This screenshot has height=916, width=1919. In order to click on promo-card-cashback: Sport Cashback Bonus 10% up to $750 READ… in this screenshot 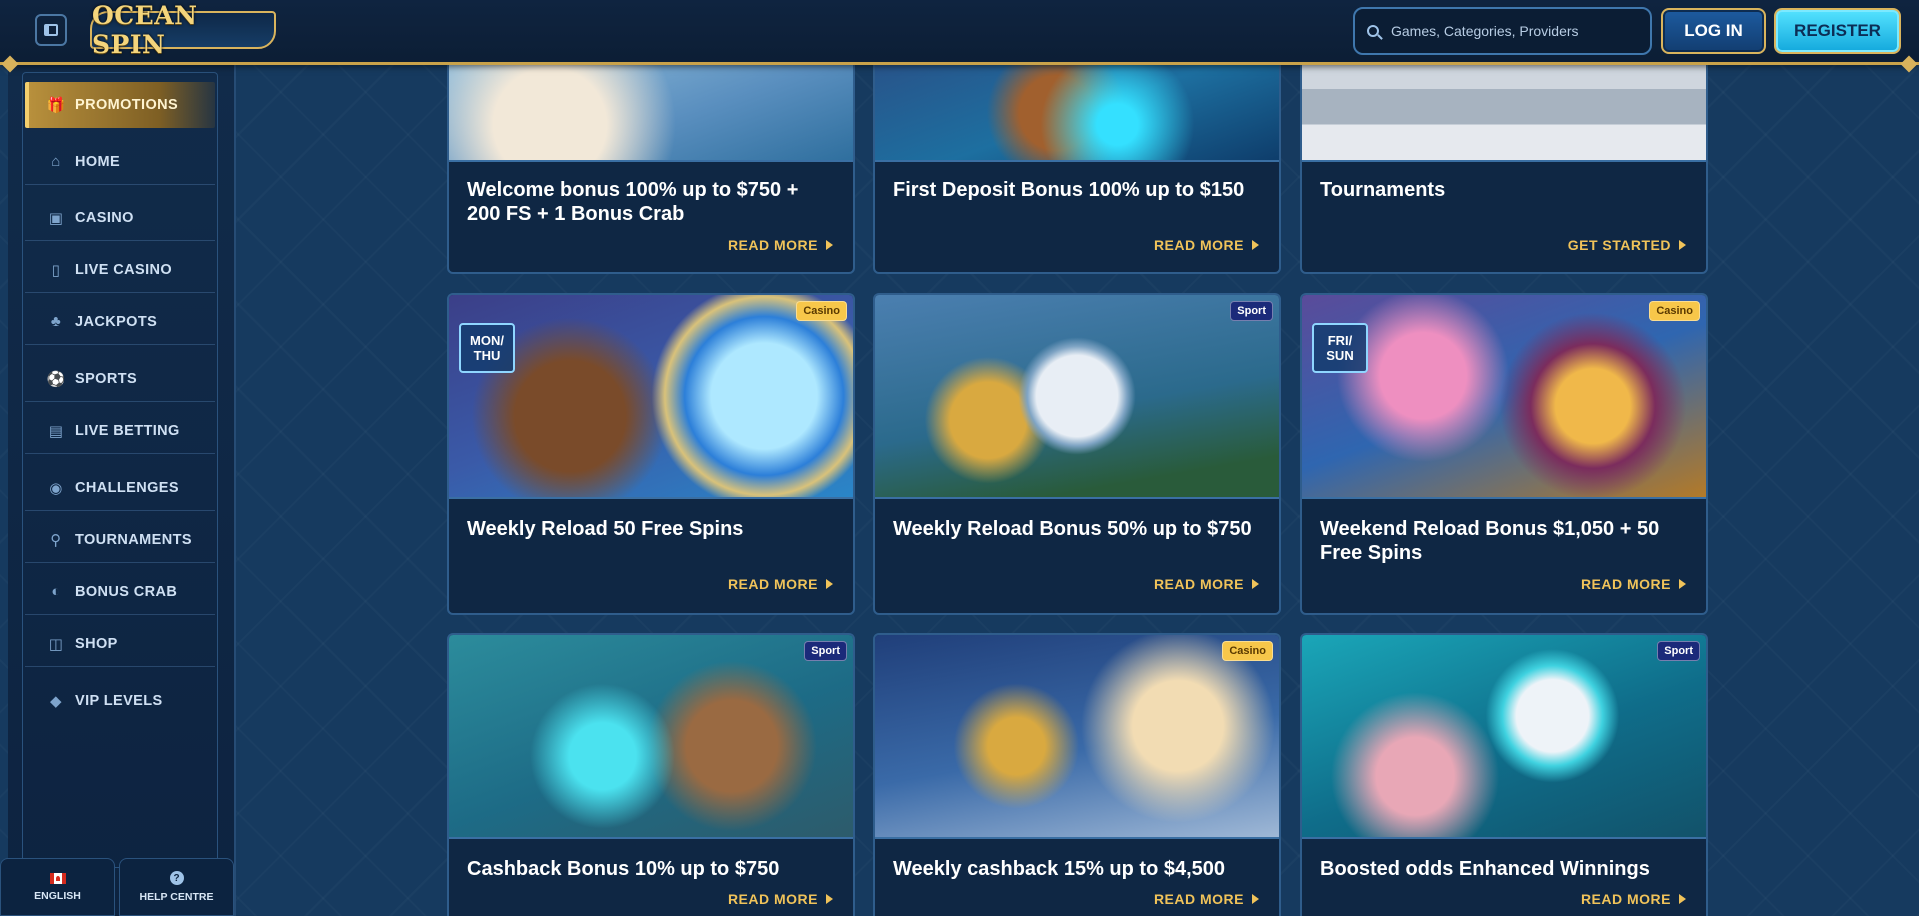, I will do `click(651, 774)`.